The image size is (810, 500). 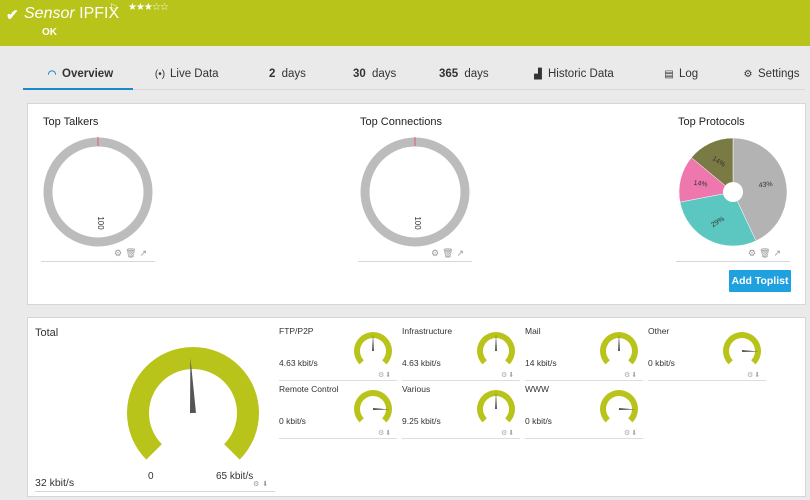 What do you see at coordinates (151, 476) in the screenshot?
I see `gauge-min: 0` at bounding box center [151, 476].